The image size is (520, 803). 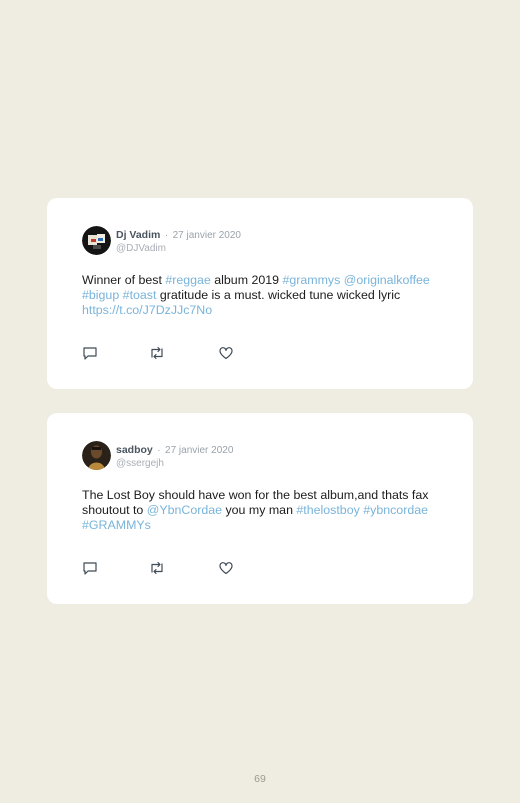 I want to click on hashtag-link: #toast, so click(x=140, y=295).